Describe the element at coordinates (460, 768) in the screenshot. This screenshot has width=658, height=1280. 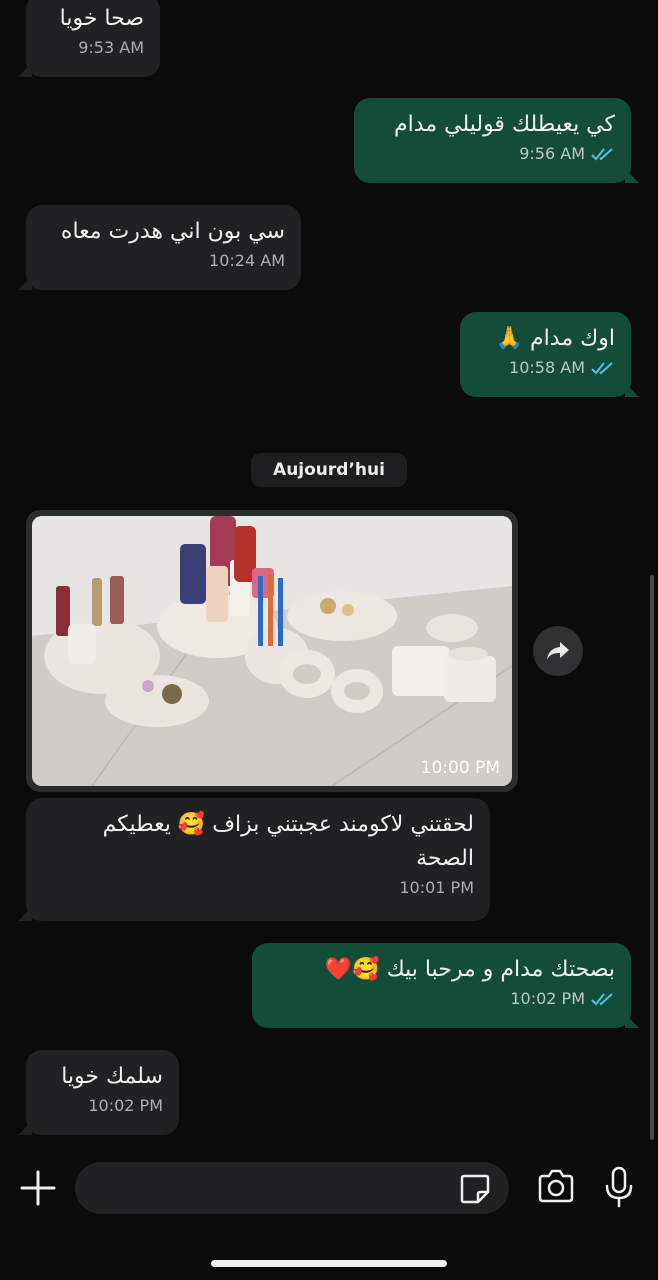
I see `photo-time: 10:00 PM` at that location.